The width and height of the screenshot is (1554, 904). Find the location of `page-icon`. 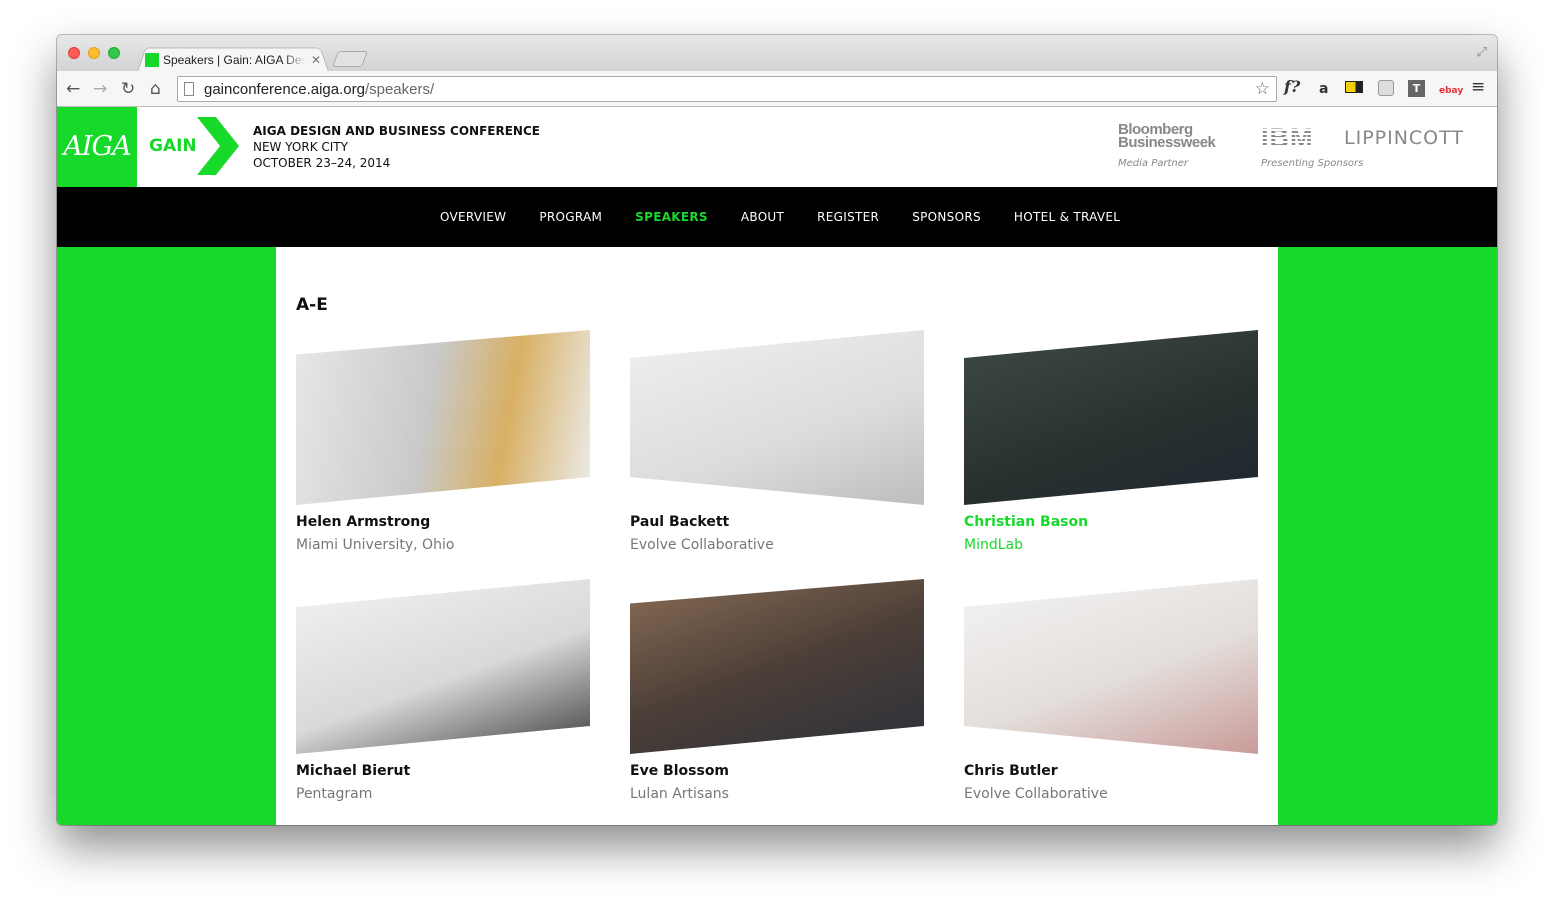

page-icon is located at coordinates (189, 89).